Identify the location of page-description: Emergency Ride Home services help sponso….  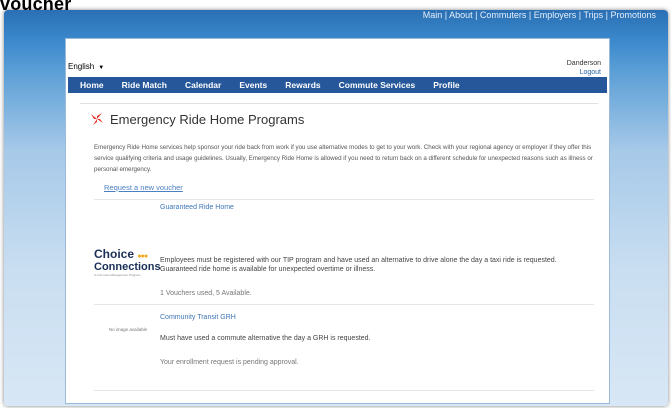
(343, 158).